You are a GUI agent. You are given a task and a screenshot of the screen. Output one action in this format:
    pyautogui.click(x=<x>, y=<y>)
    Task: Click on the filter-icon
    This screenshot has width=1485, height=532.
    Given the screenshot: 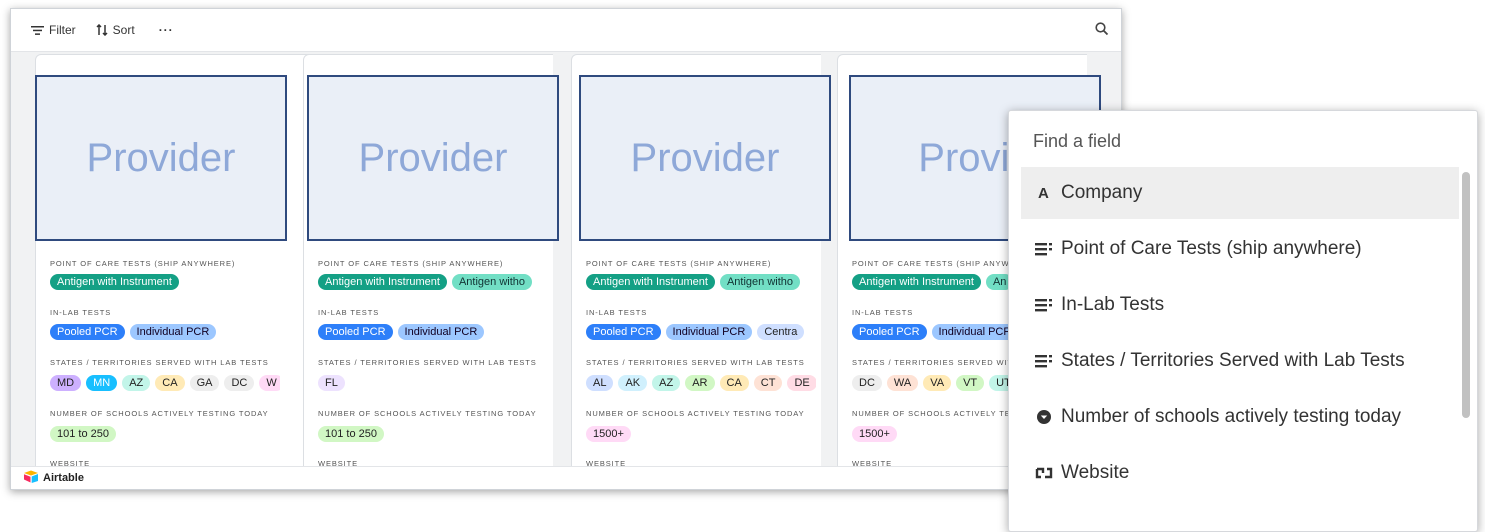 What is the action you would take?
    pyautogui.click(x=37, y=30)
    